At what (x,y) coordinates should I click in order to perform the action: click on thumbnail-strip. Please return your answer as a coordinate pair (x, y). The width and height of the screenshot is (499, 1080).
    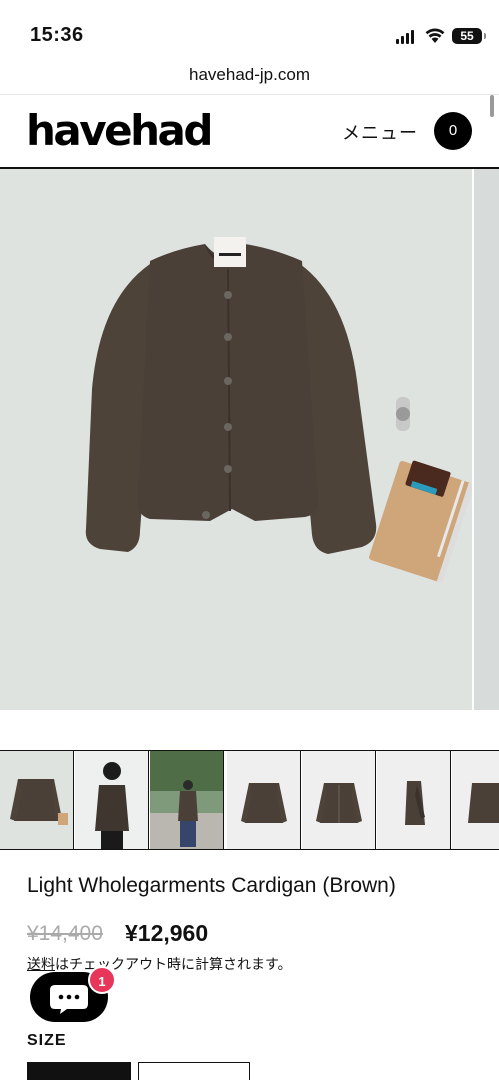
    Looking at the image, I should click on (249, 800).